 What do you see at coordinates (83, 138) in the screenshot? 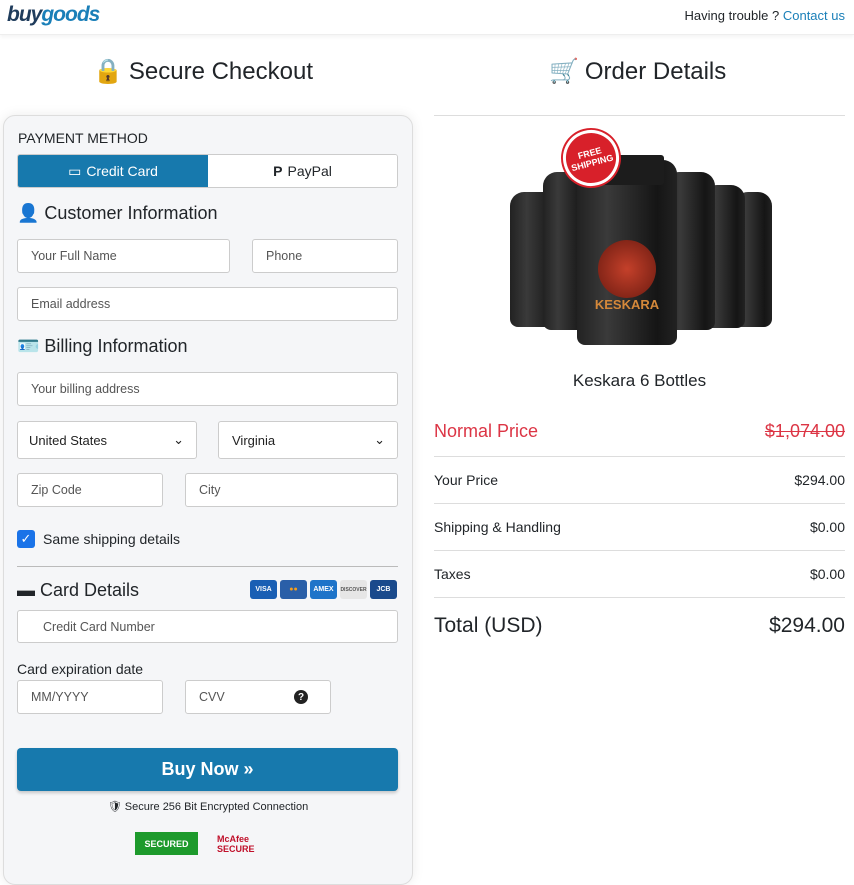
I see `payment-method-label: PAYMENT METHOD` at bounding box center [83, 138].